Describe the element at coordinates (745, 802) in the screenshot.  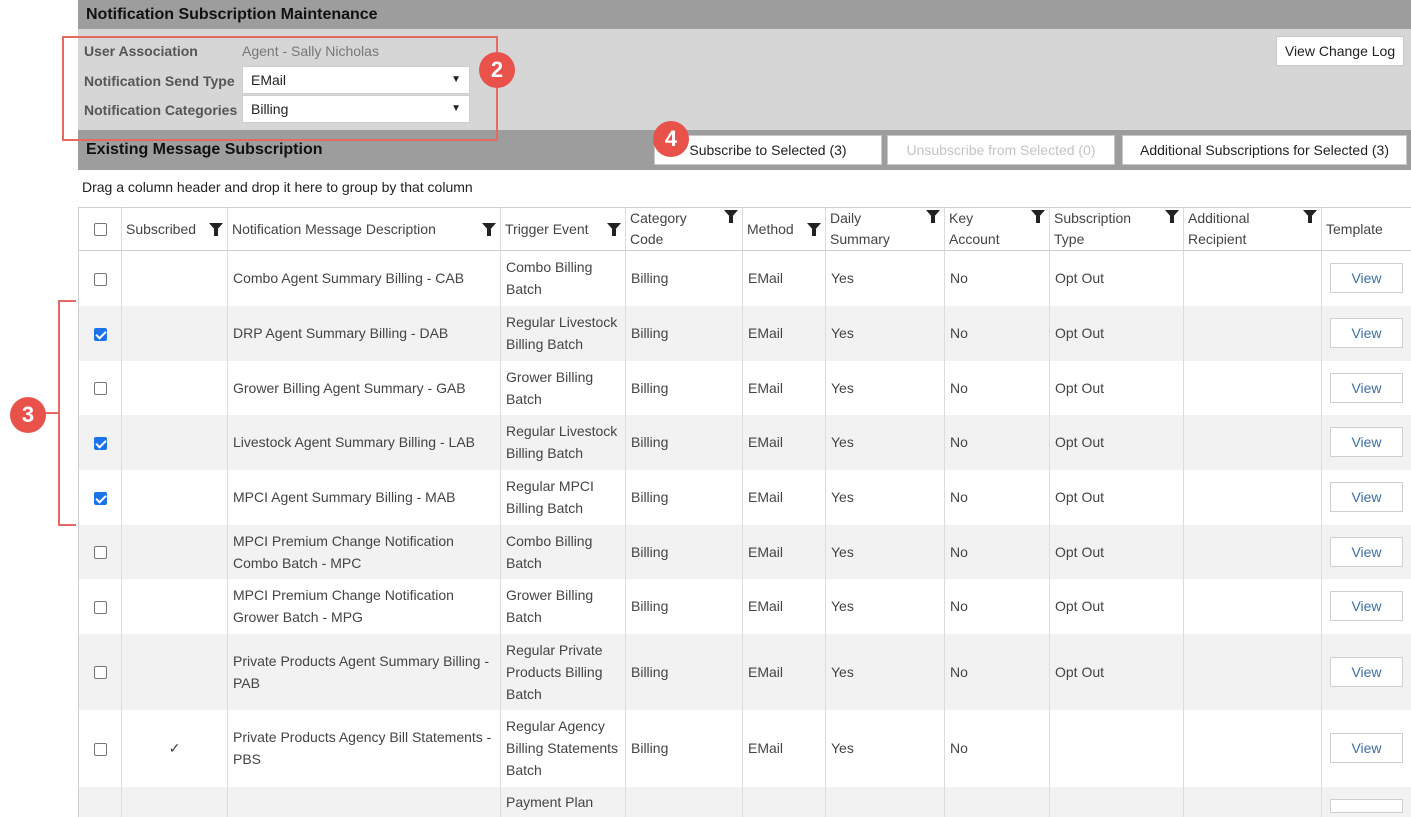
I see `table-row: Payment Plan` at that location.